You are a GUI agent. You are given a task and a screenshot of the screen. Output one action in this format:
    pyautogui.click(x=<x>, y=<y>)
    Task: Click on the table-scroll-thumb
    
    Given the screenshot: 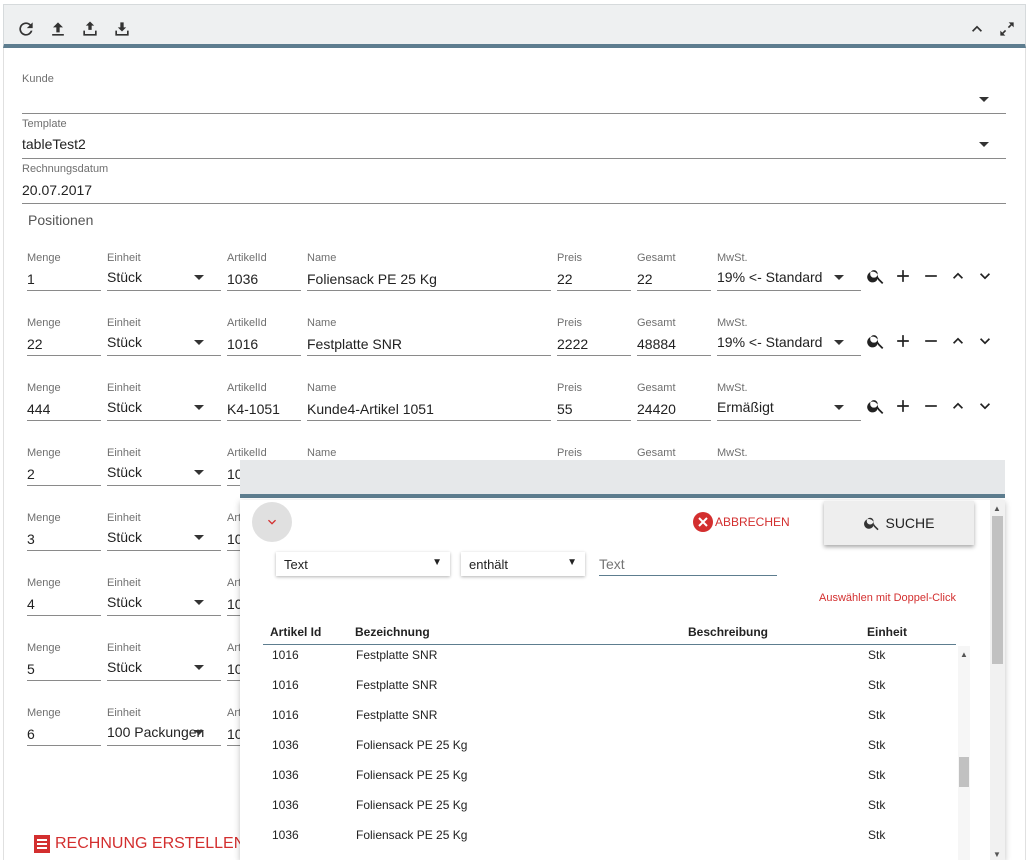 What is the action you would take?
    pyautogui.click(x=964, y=772)
    